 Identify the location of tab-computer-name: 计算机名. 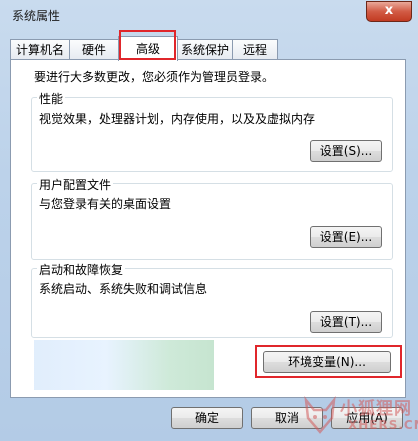
(40, 49).